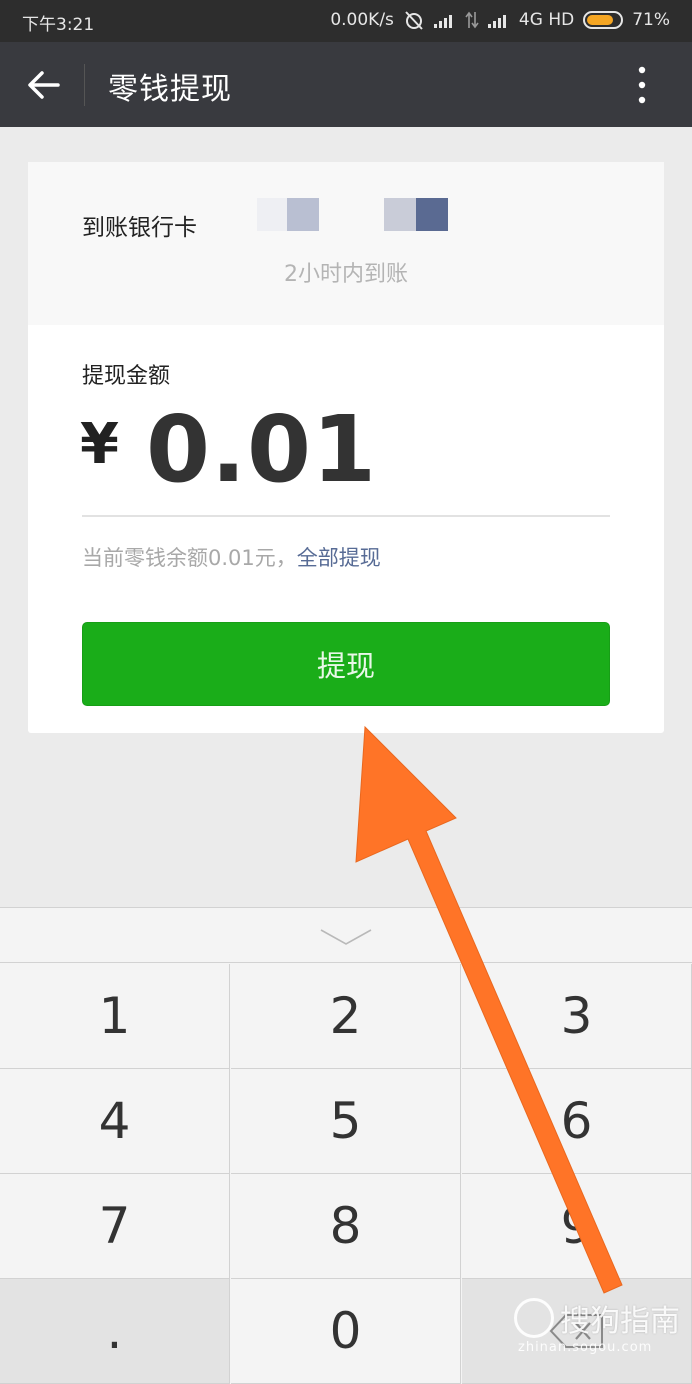 Image resolution: width=692 pixels, height=1384 pixels. Describe the element at coordinates (585, 1347) in the screenshot. I see `watermark-url: zhinan.sogou.com` at that location.